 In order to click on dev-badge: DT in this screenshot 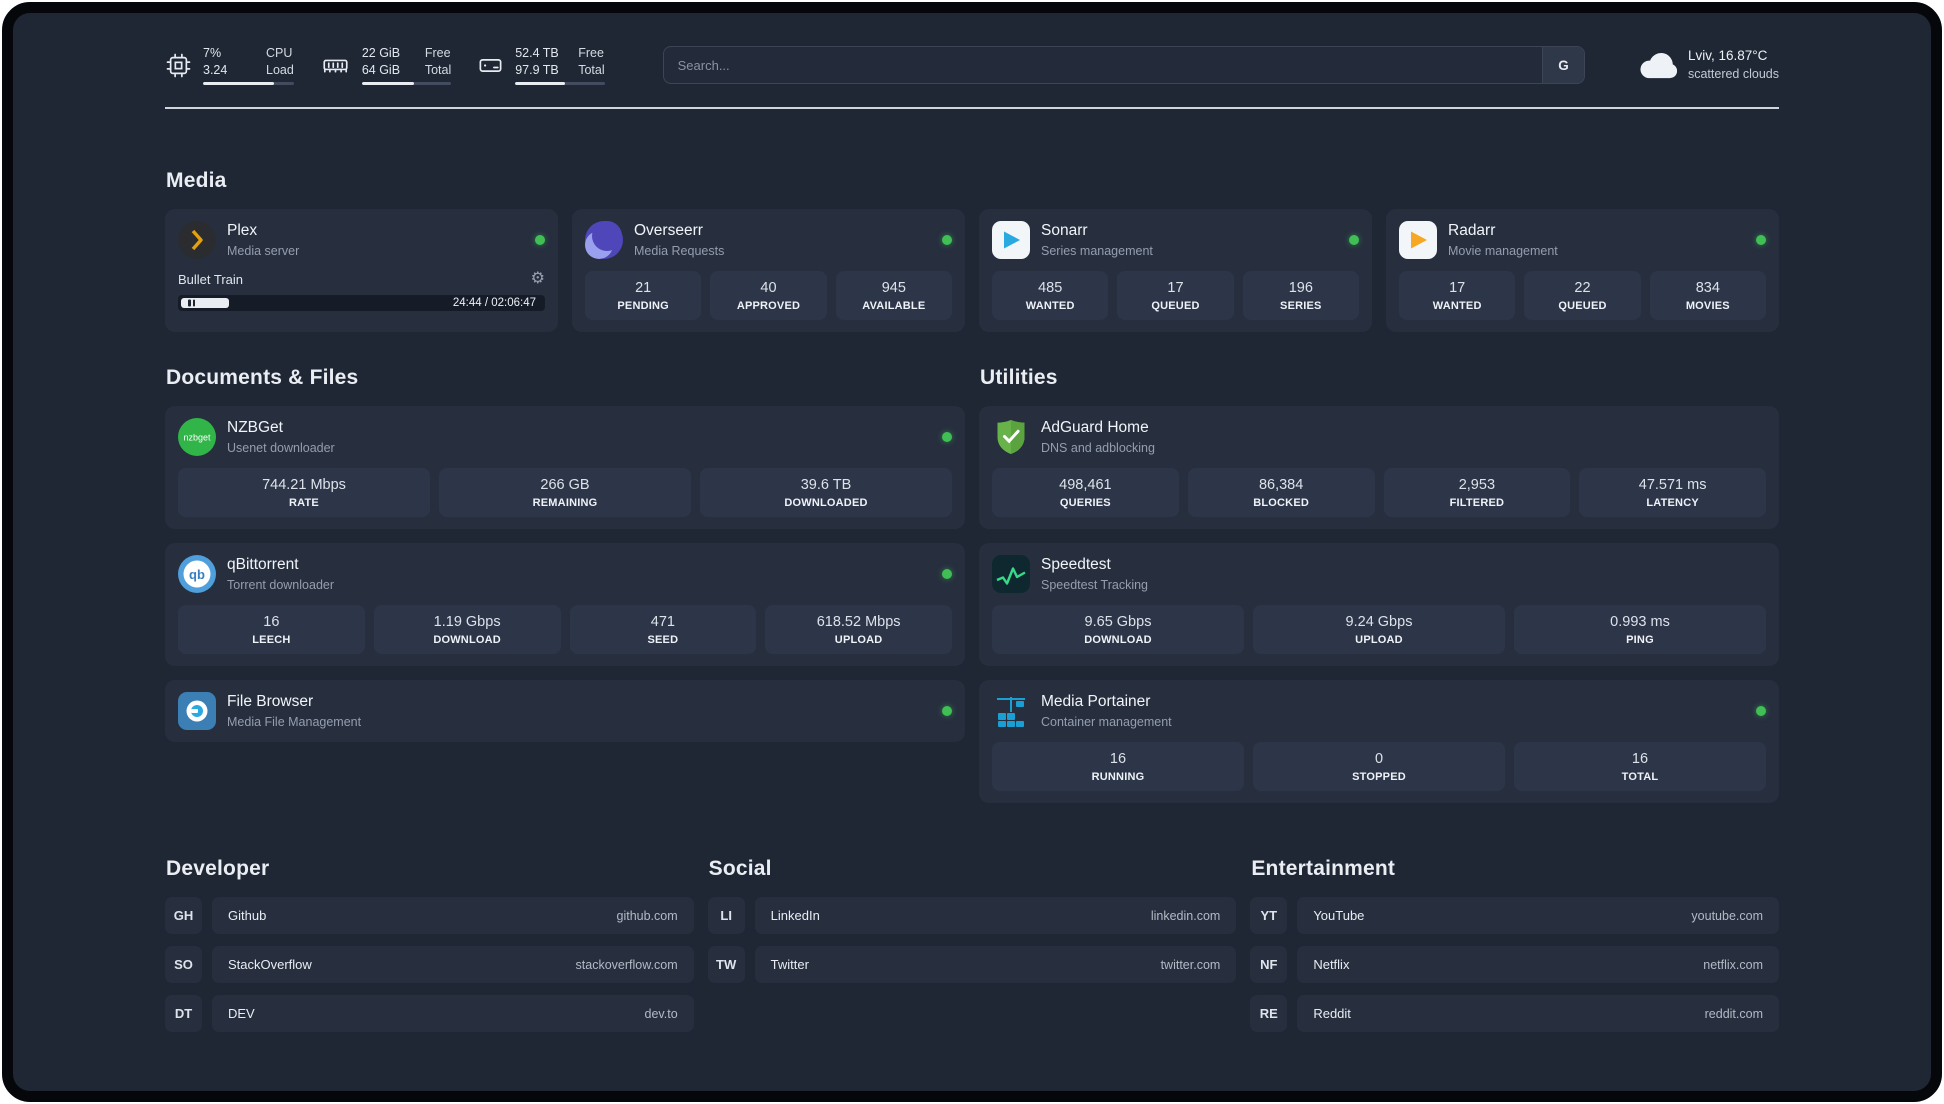, I will do `click(183, 1013)`.